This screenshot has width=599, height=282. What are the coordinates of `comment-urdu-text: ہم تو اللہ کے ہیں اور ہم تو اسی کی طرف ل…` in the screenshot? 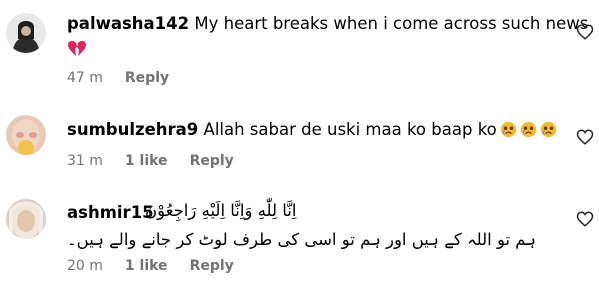 It's located at (301, 239).